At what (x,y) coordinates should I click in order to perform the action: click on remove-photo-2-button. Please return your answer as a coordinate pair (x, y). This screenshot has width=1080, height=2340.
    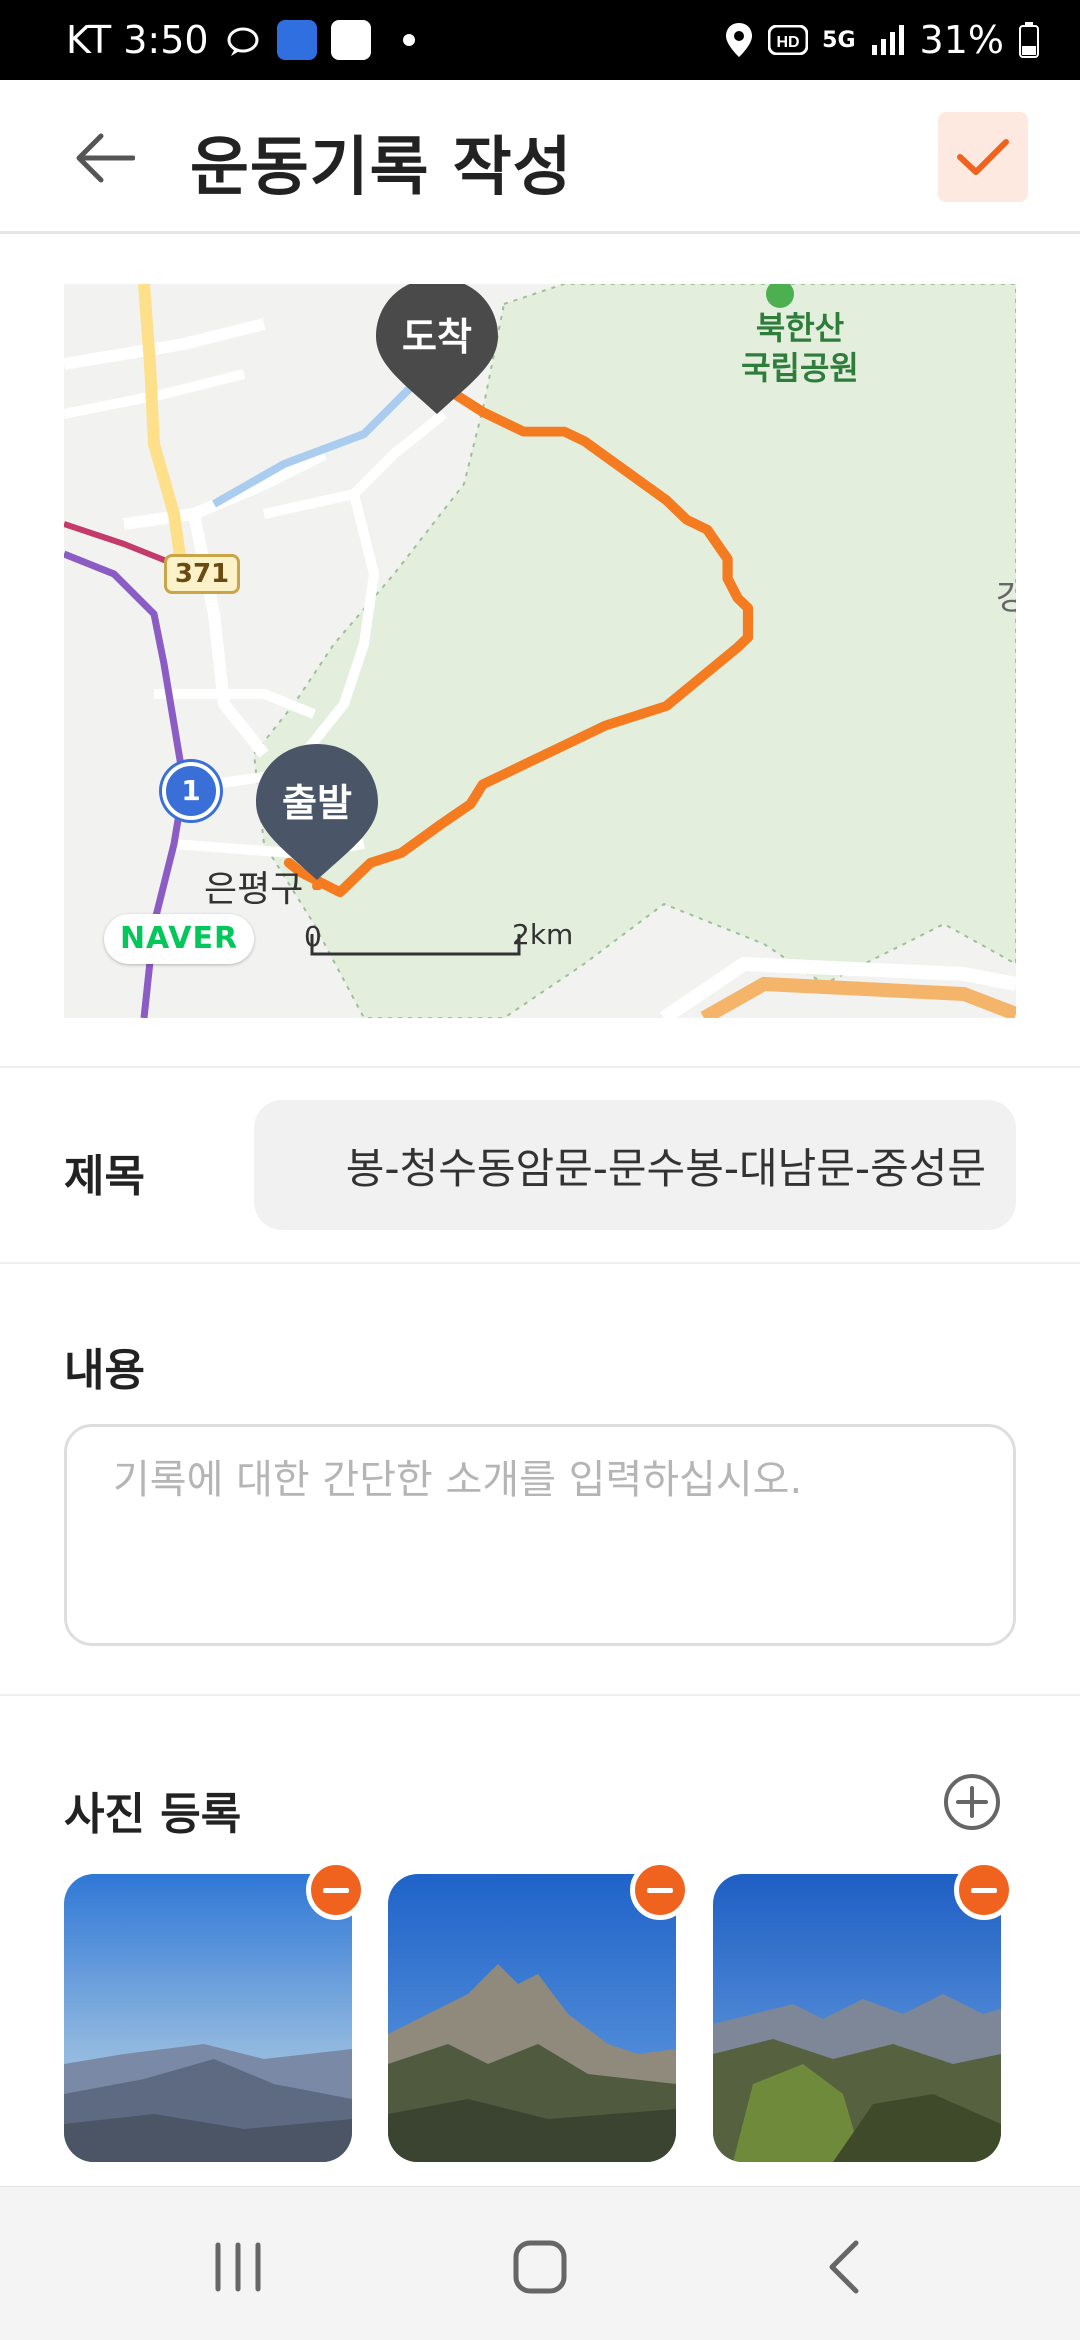
    Looking at the image, I should click on (660, 1890).